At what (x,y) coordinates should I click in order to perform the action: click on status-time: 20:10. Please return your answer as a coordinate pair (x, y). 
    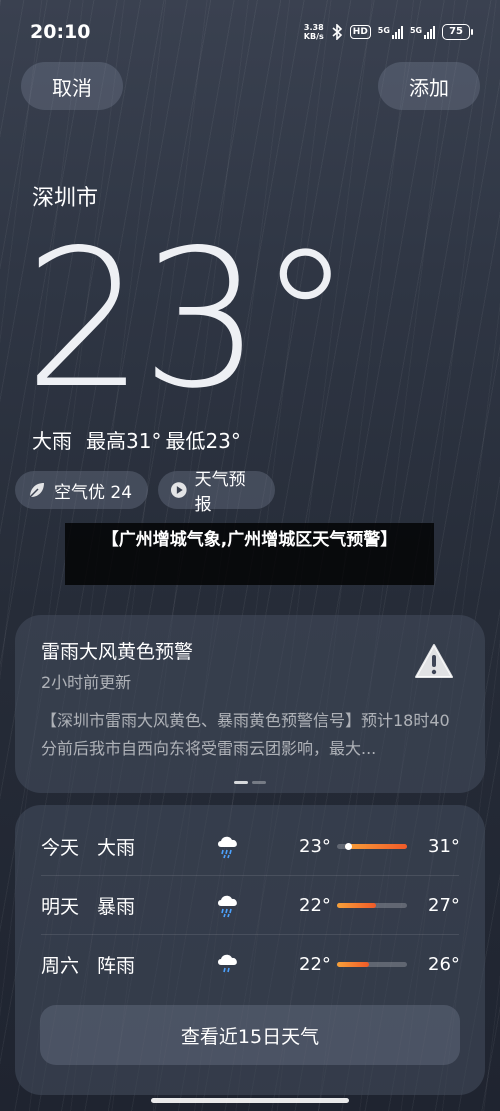
    Looking at the image, I should click on (60, 32).